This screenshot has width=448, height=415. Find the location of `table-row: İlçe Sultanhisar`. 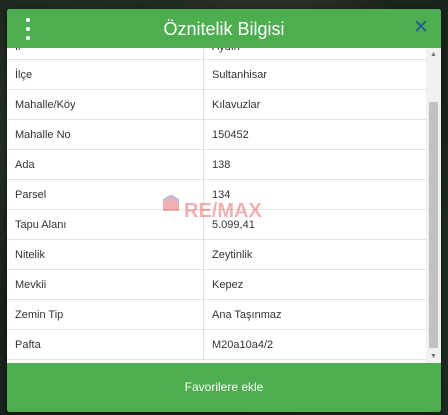

table-row: İlçe Sultanhisar is located at coordinates (216, 74).